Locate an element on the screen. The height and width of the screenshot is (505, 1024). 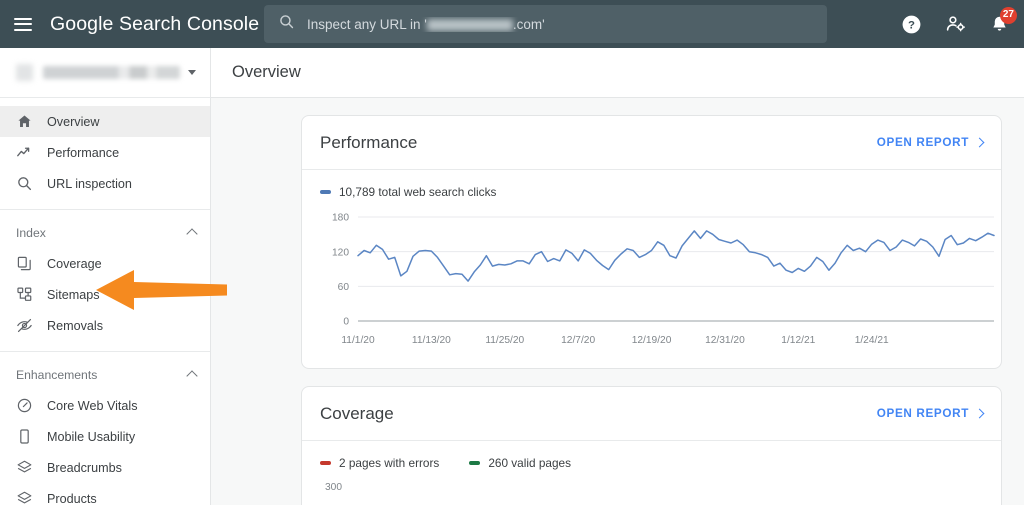
performance-open-report-link: OPEN REPORT is located at coordinates (930, 142).